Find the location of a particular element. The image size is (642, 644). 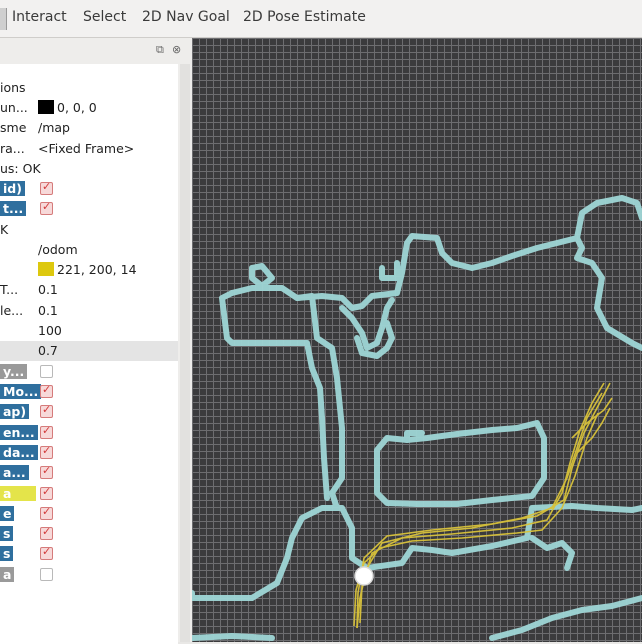

row-label: id) is located at coordinates (12, 188).